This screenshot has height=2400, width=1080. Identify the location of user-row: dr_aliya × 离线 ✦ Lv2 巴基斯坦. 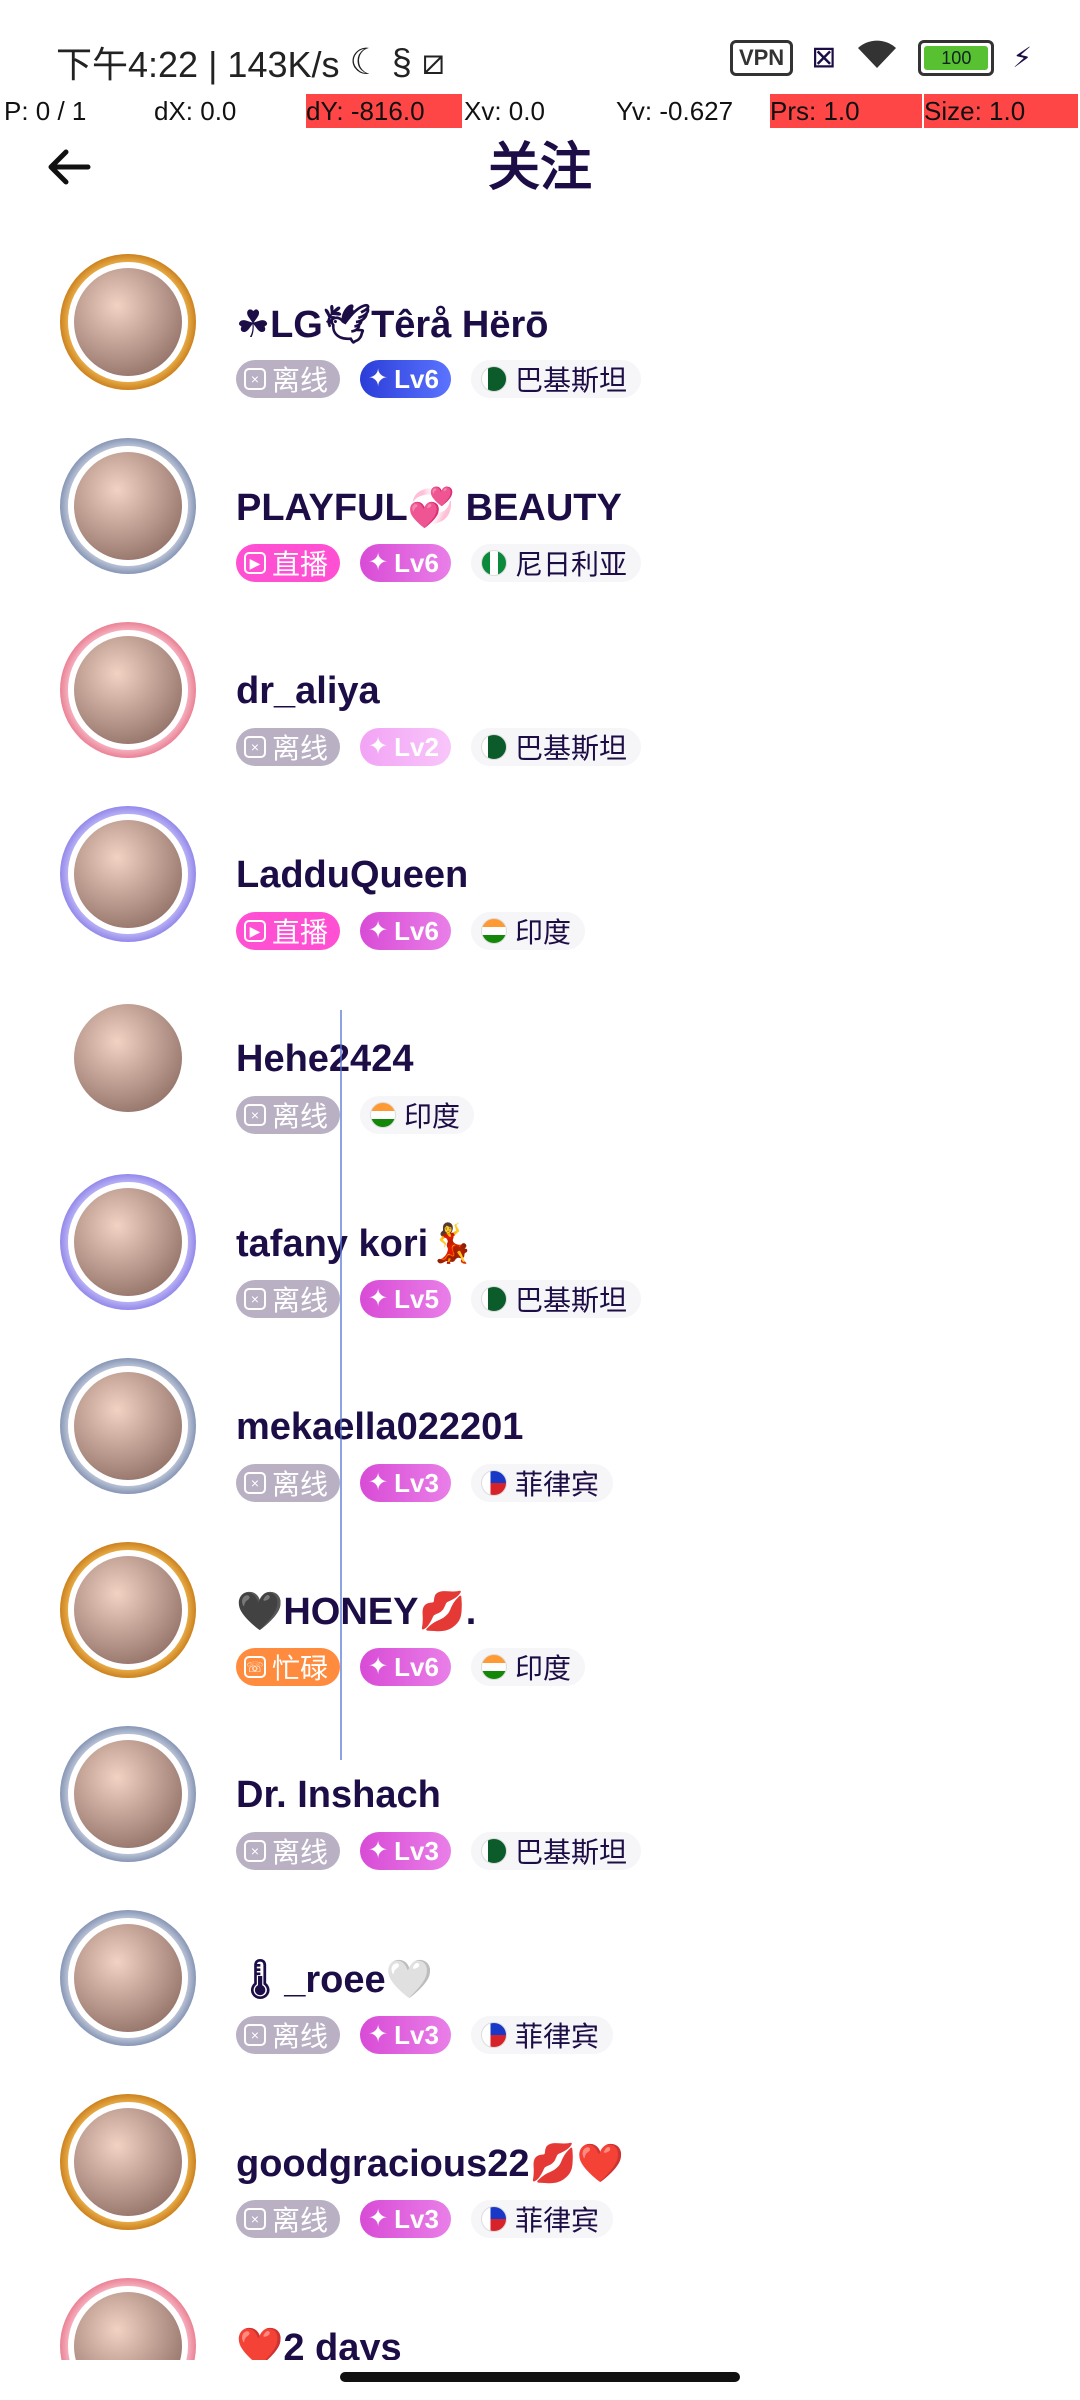
(540, 672).